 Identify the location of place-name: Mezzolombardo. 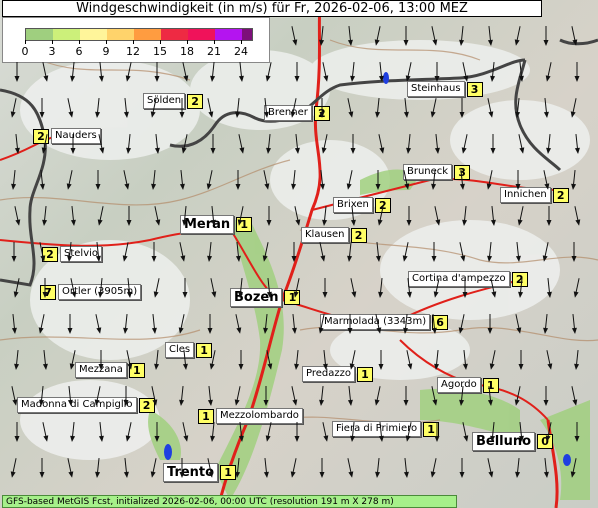
(259, 416).